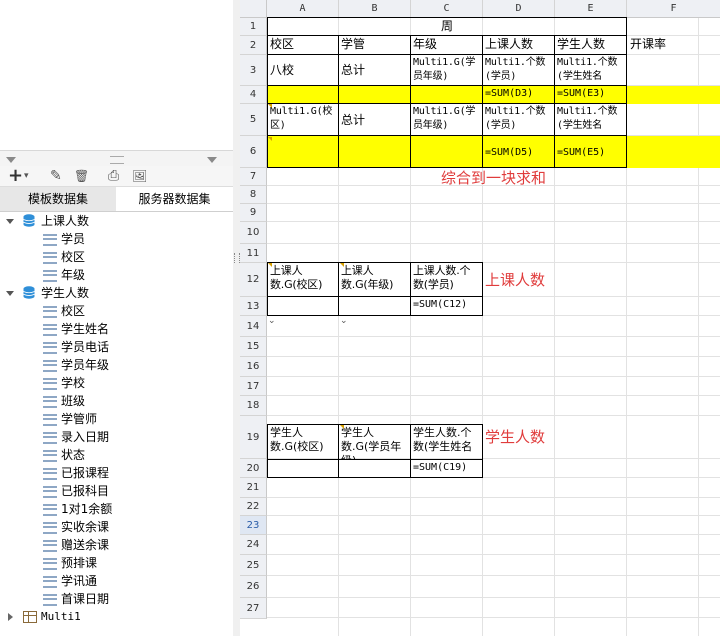 The image size is (720, 636). Describe the element at coordinates (446, 70) in the screenshot. I see `cell-c3: Multi1.G(学员年级)` at that location.